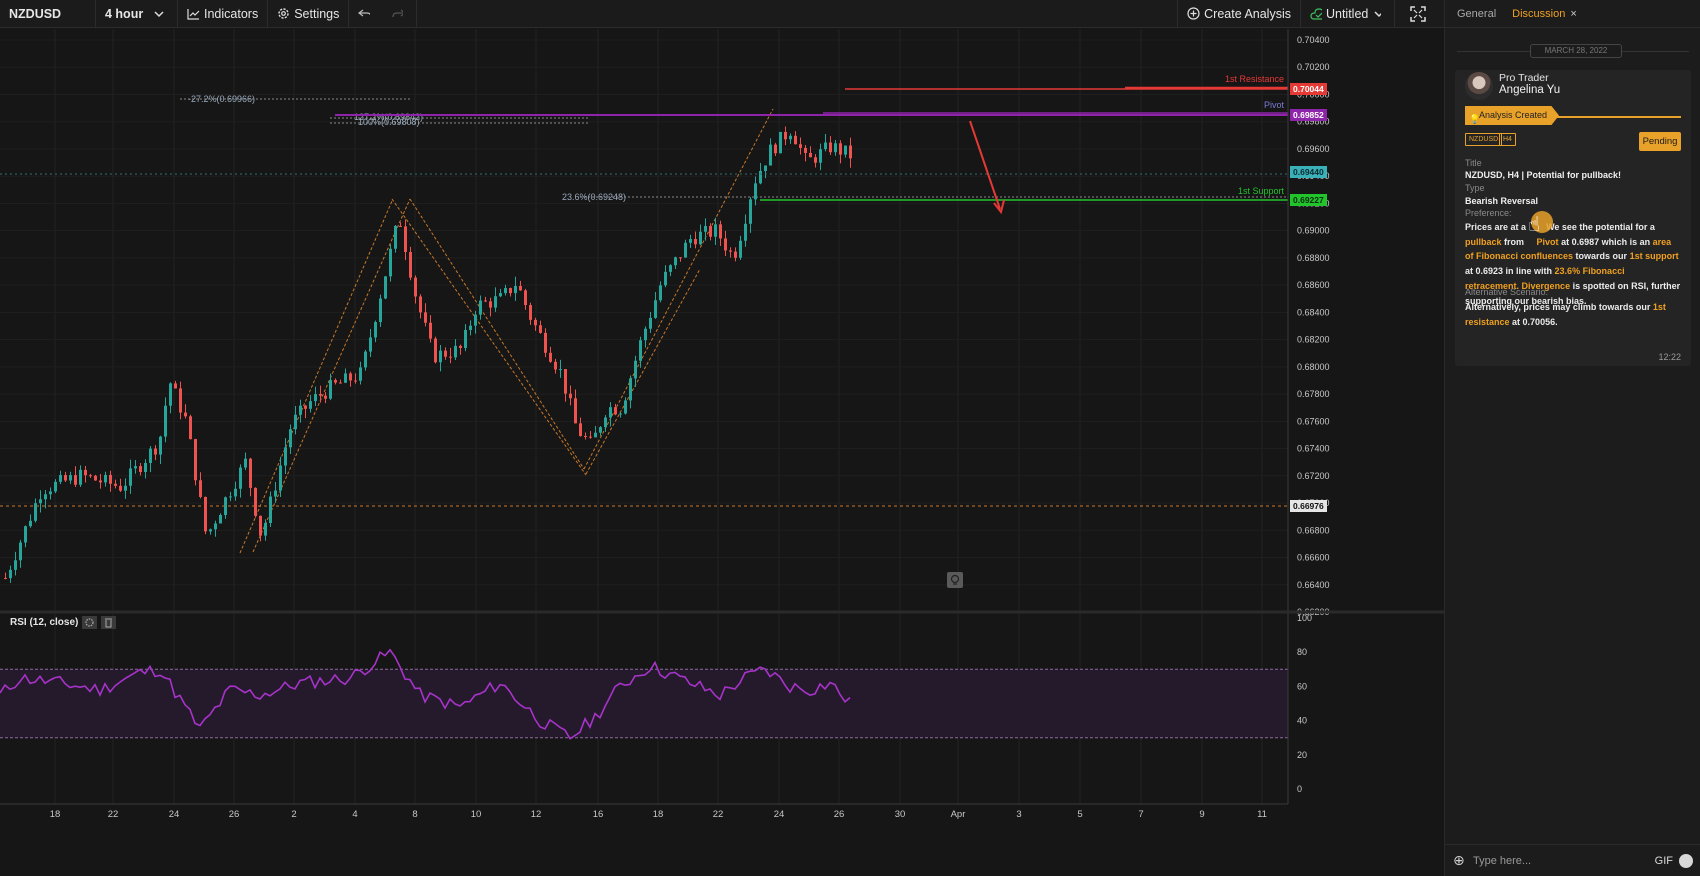  I want to click on current-price-tag: 0.69440, so click(1308, 172).